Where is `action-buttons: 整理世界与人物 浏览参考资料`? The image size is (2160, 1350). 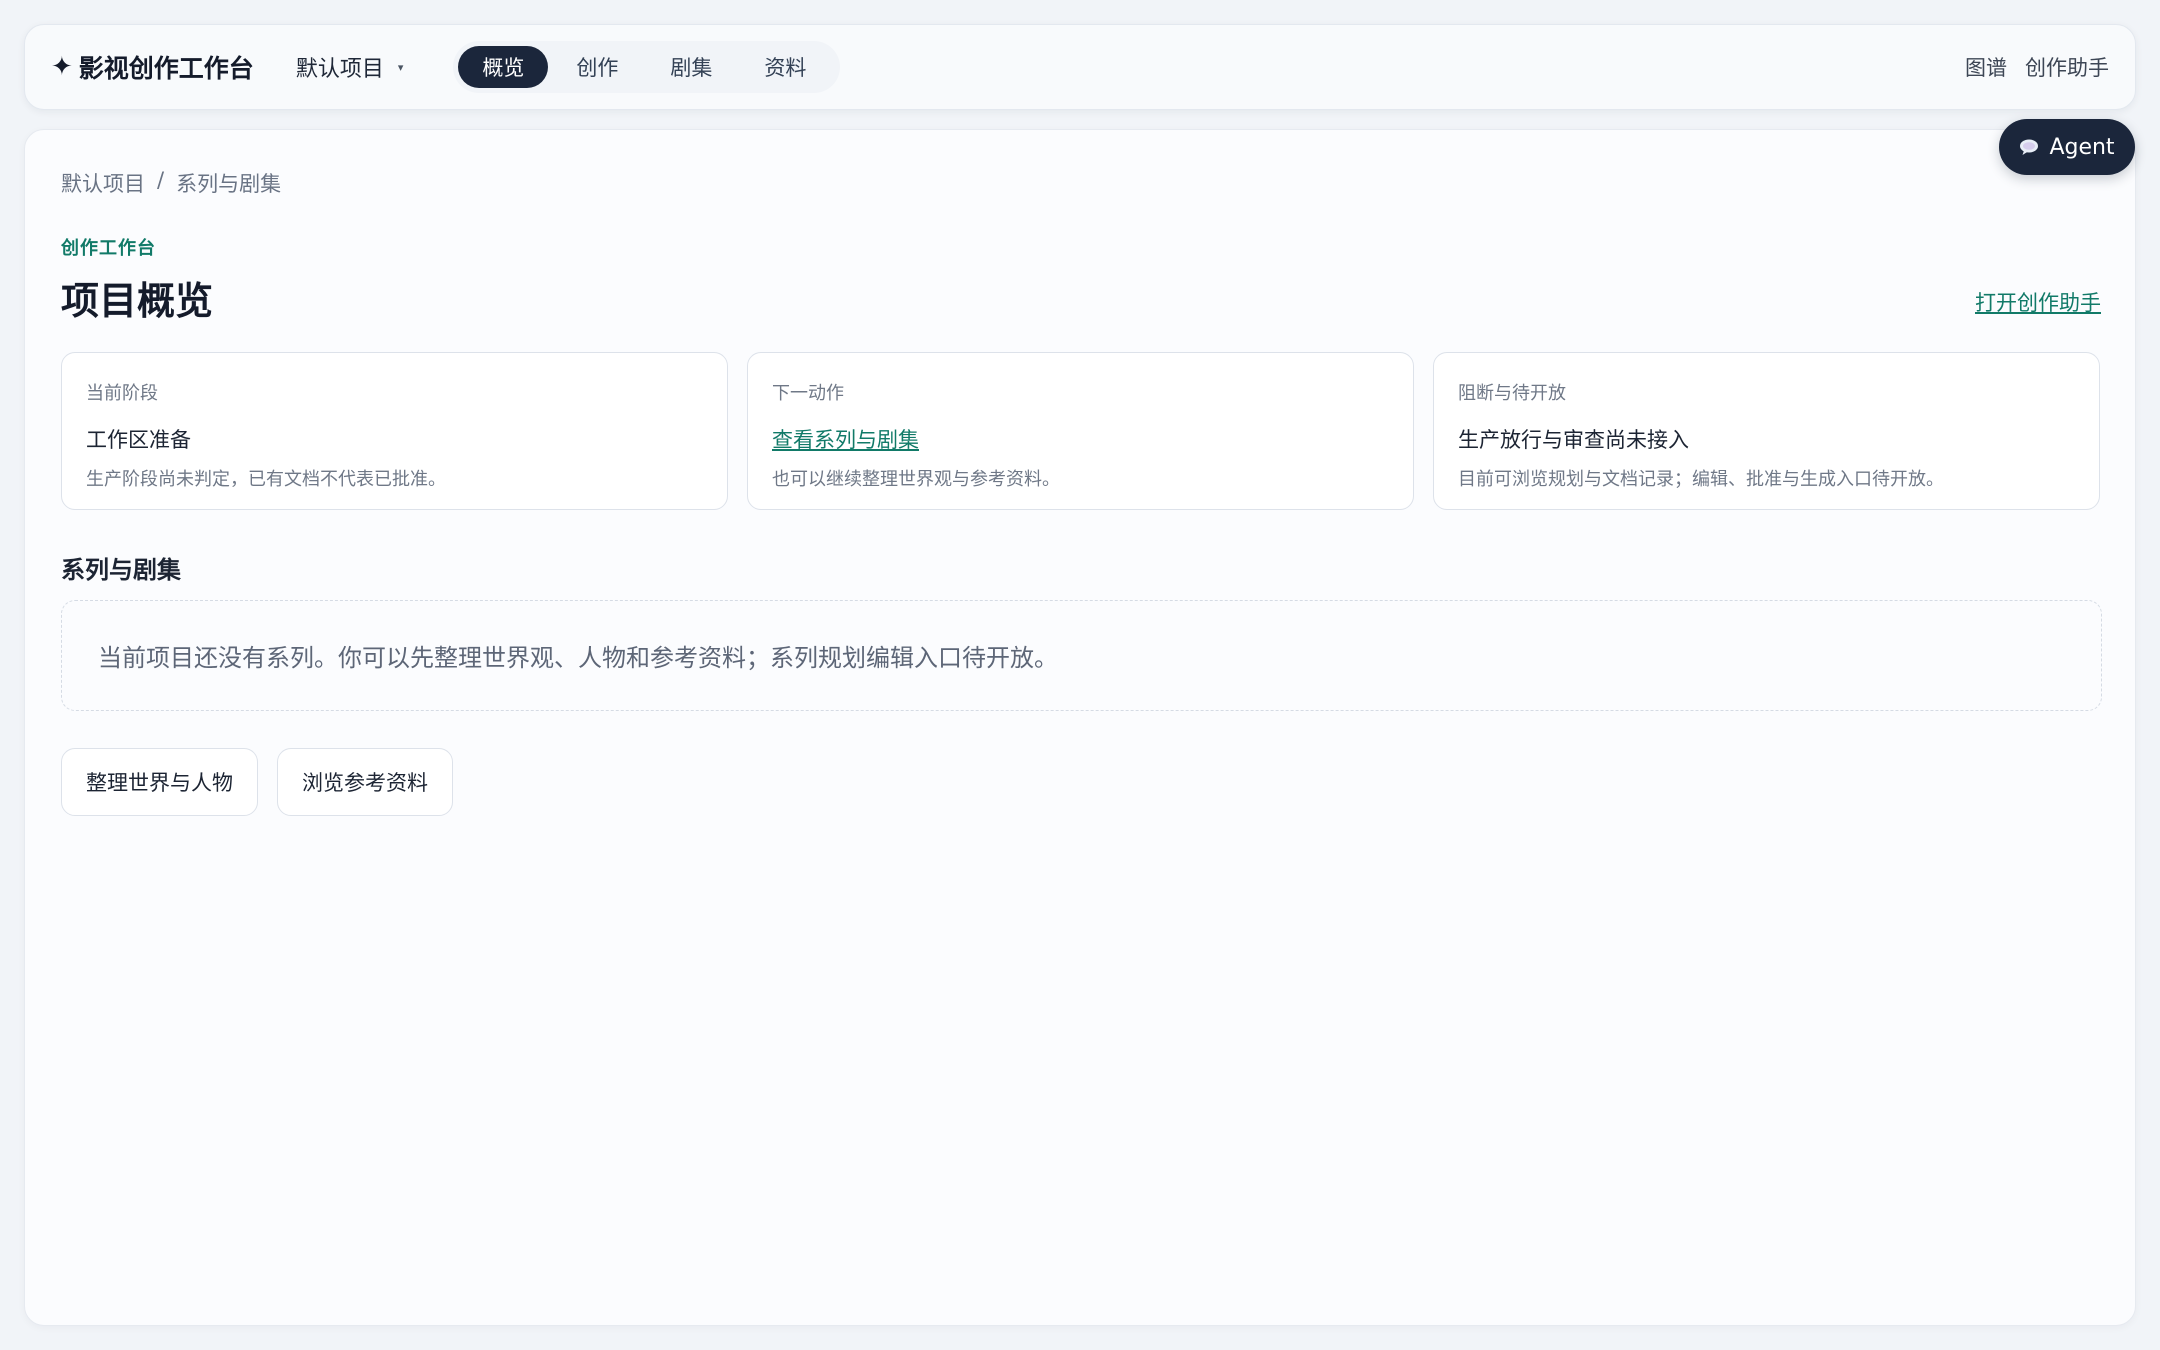
action-buttons: 整理世界与人物 浏览参考资料 is located at coordinates (257, 782).